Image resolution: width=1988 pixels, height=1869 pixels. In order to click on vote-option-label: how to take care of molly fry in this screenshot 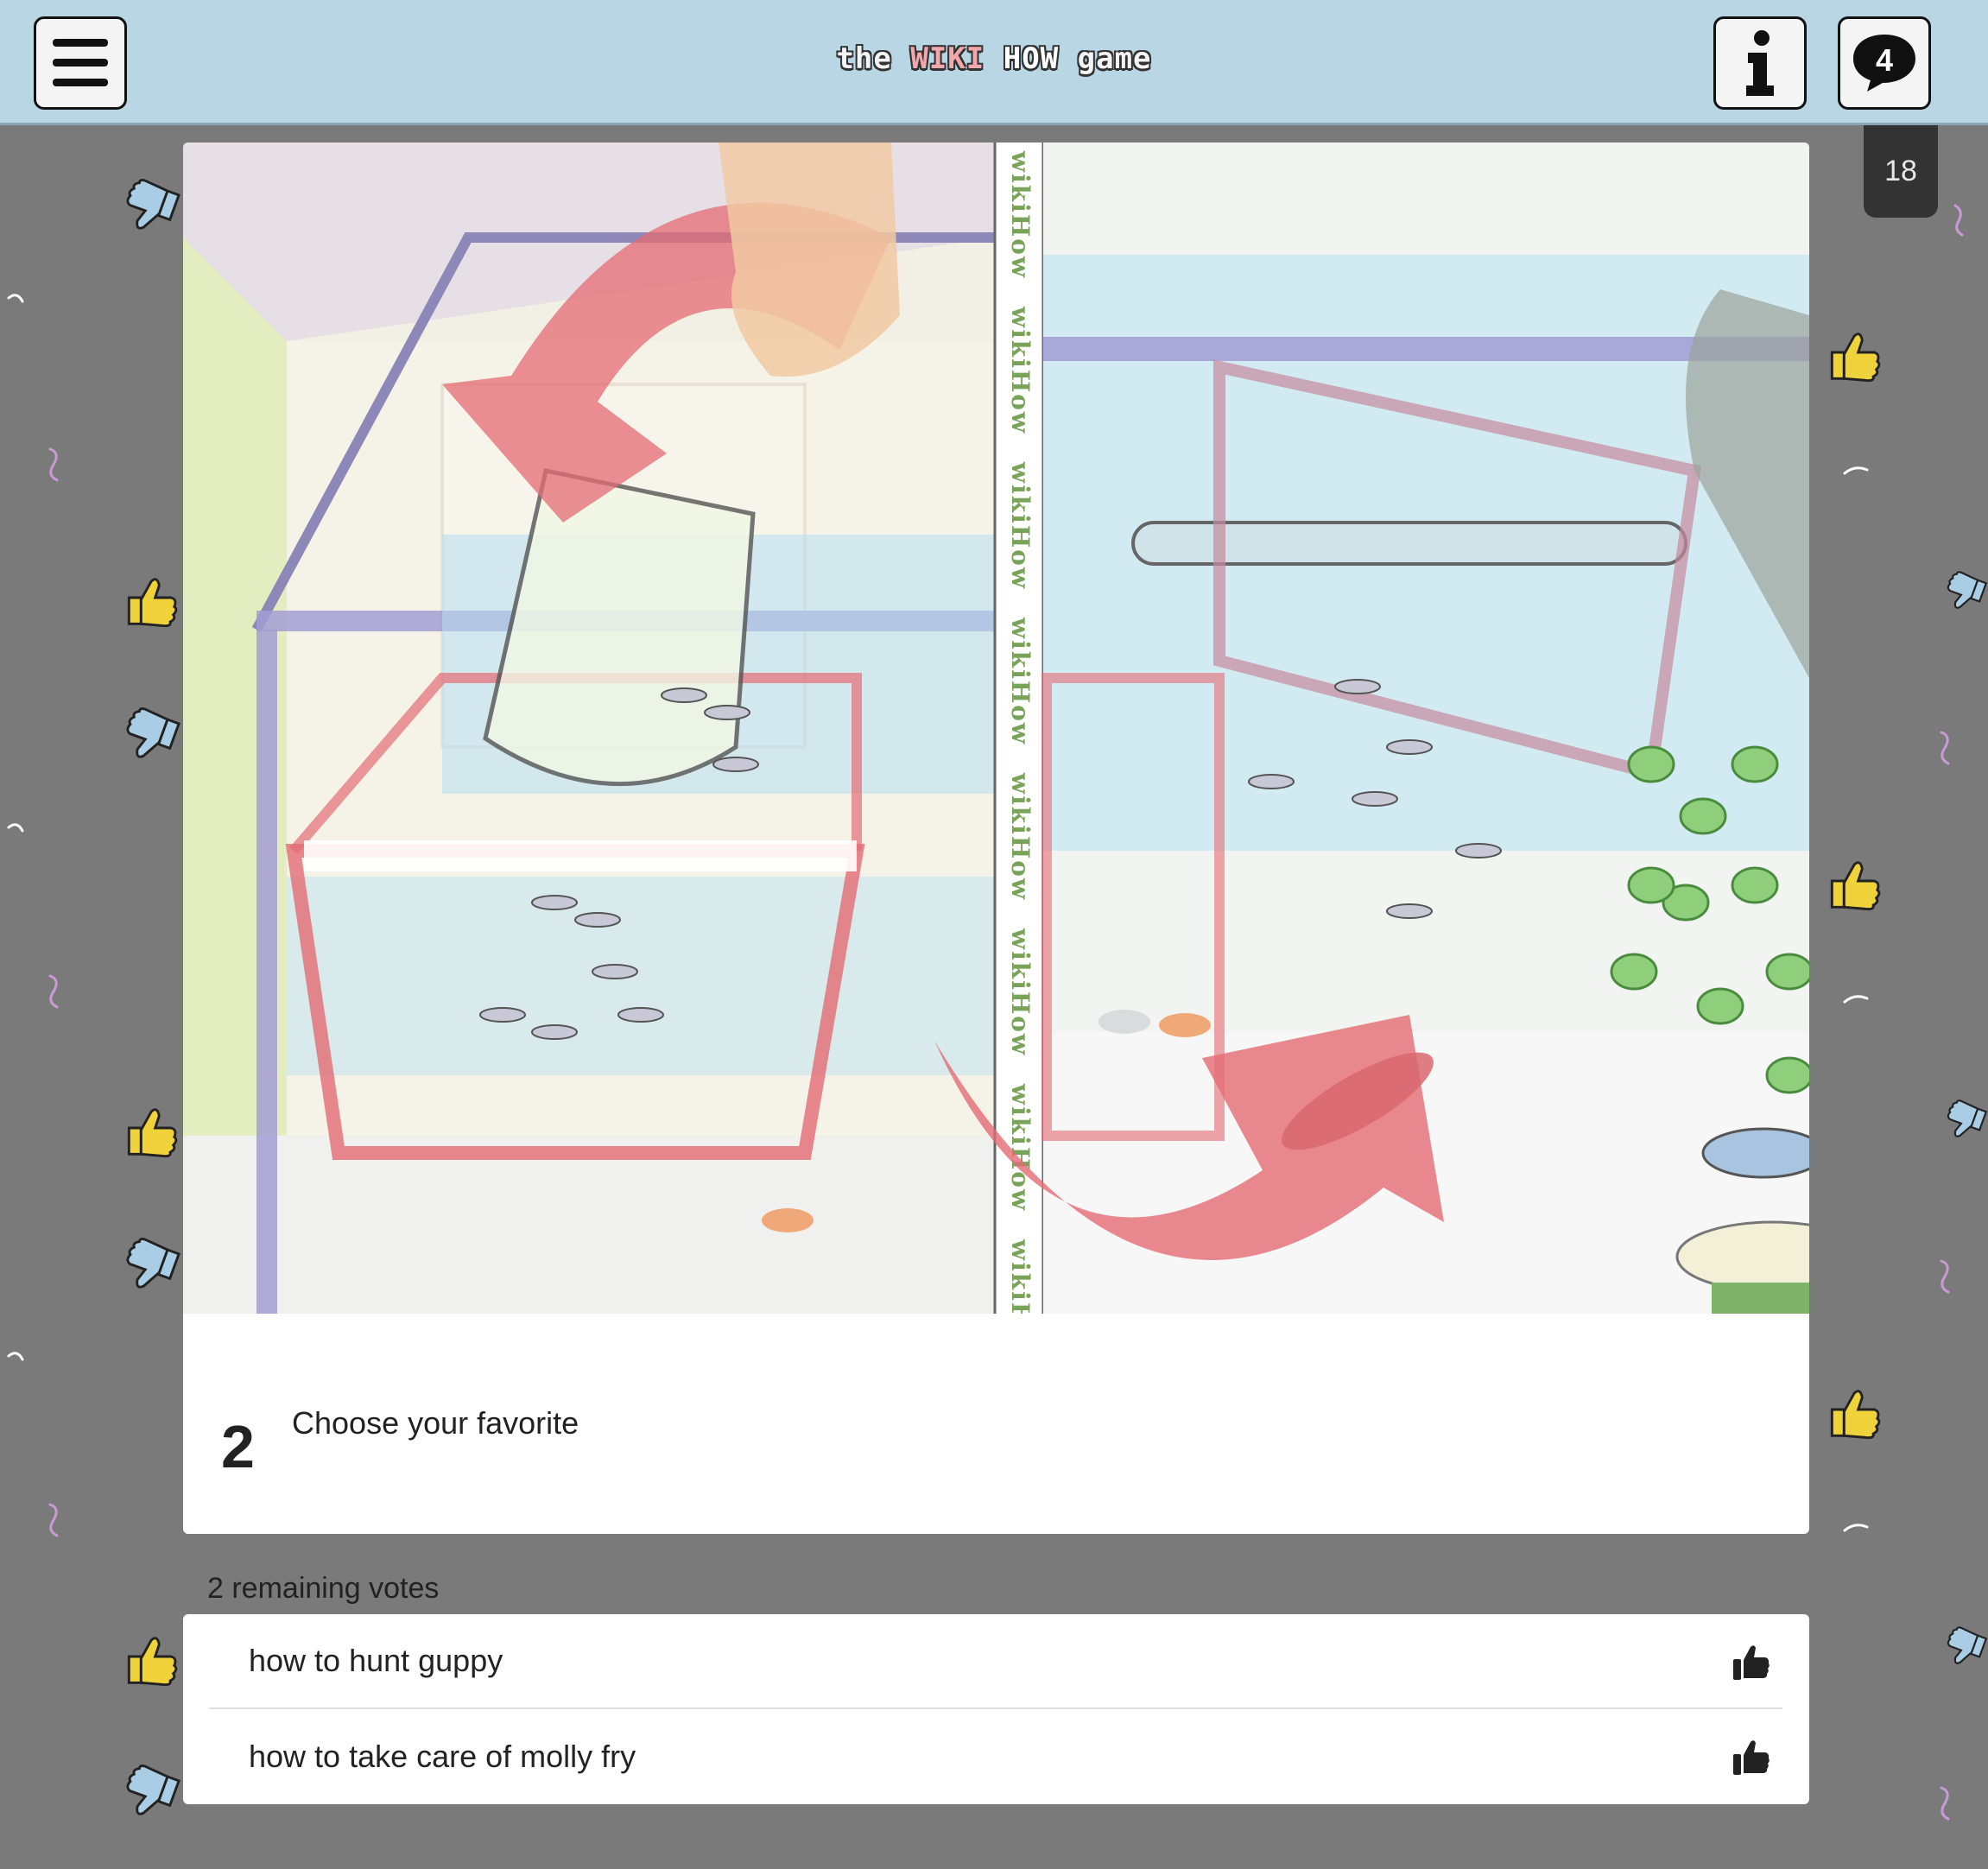, I will do `click(442, 1756)`.